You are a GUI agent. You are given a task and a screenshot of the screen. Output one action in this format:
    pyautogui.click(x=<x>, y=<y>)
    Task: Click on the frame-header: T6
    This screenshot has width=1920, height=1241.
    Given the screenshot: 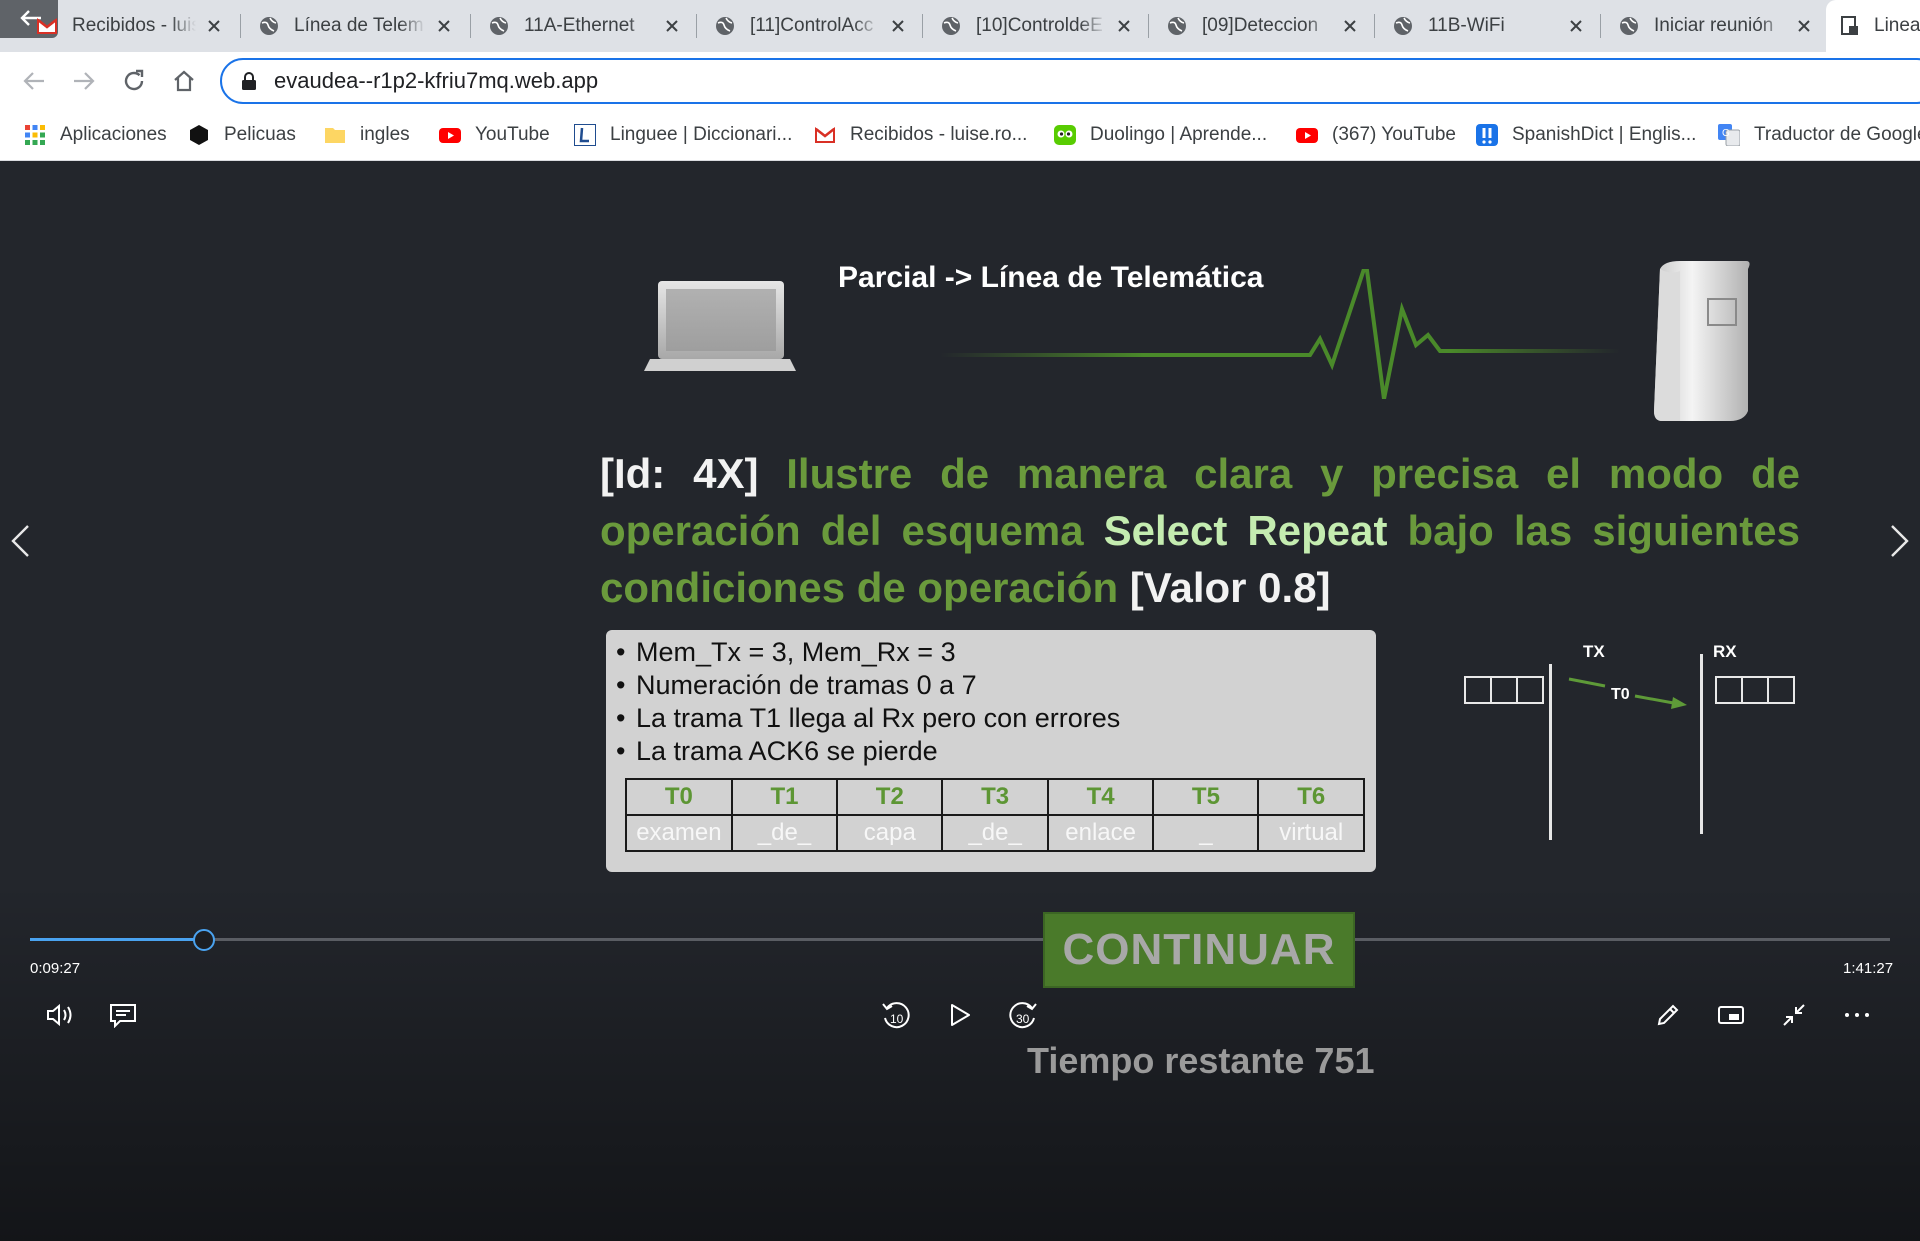 What is the action you would take?
    pyautogui.click(x=1311, y=797)
    